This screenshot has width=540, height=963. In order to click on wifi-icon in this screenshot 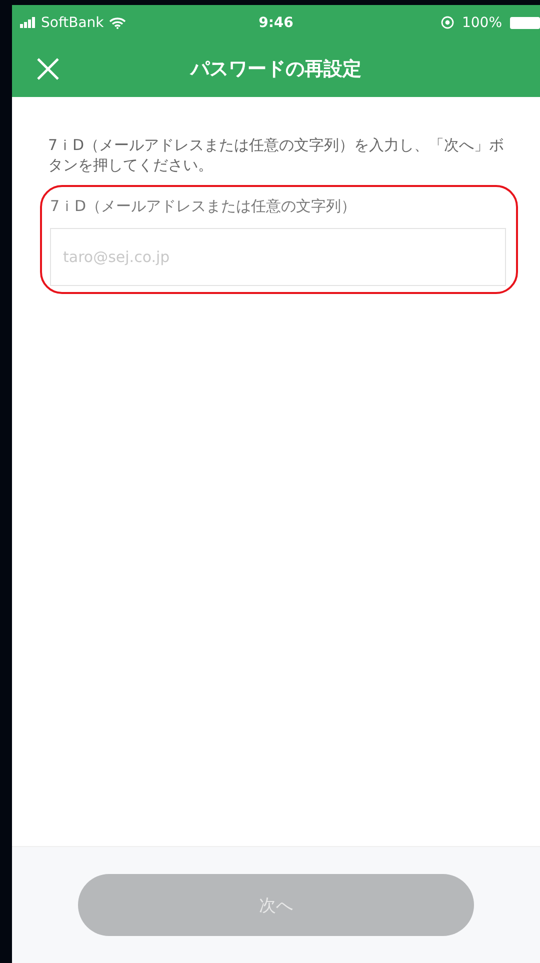, I will do `click(117, 22)`.